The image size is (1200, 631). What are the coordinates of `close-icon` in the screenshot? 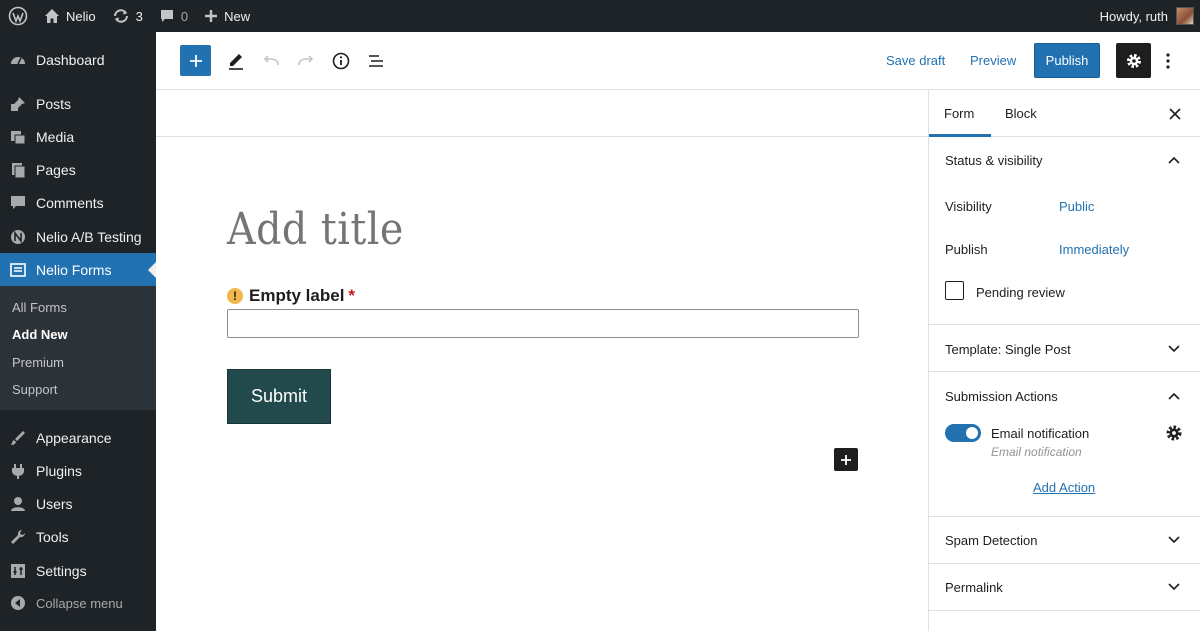 It's located at (1175, 114).